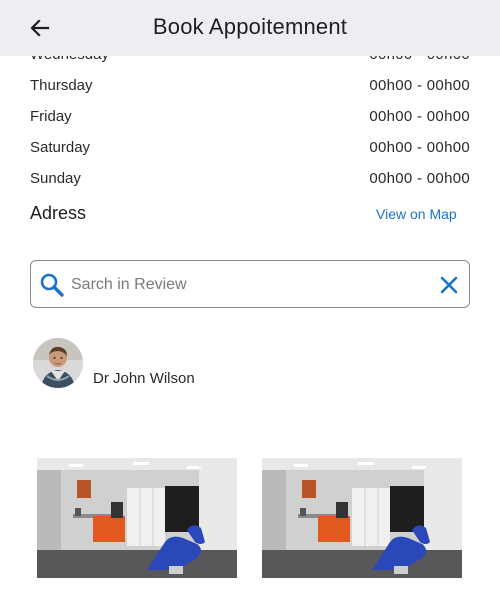 Image resolution: width=500 pixels, height=614 pixels. What do you see at coordinates (250, 154) in the screenshot?
I see `hours-row-saturday: Saturday 00h00 - 00h00` at bounding box center [250, 154].